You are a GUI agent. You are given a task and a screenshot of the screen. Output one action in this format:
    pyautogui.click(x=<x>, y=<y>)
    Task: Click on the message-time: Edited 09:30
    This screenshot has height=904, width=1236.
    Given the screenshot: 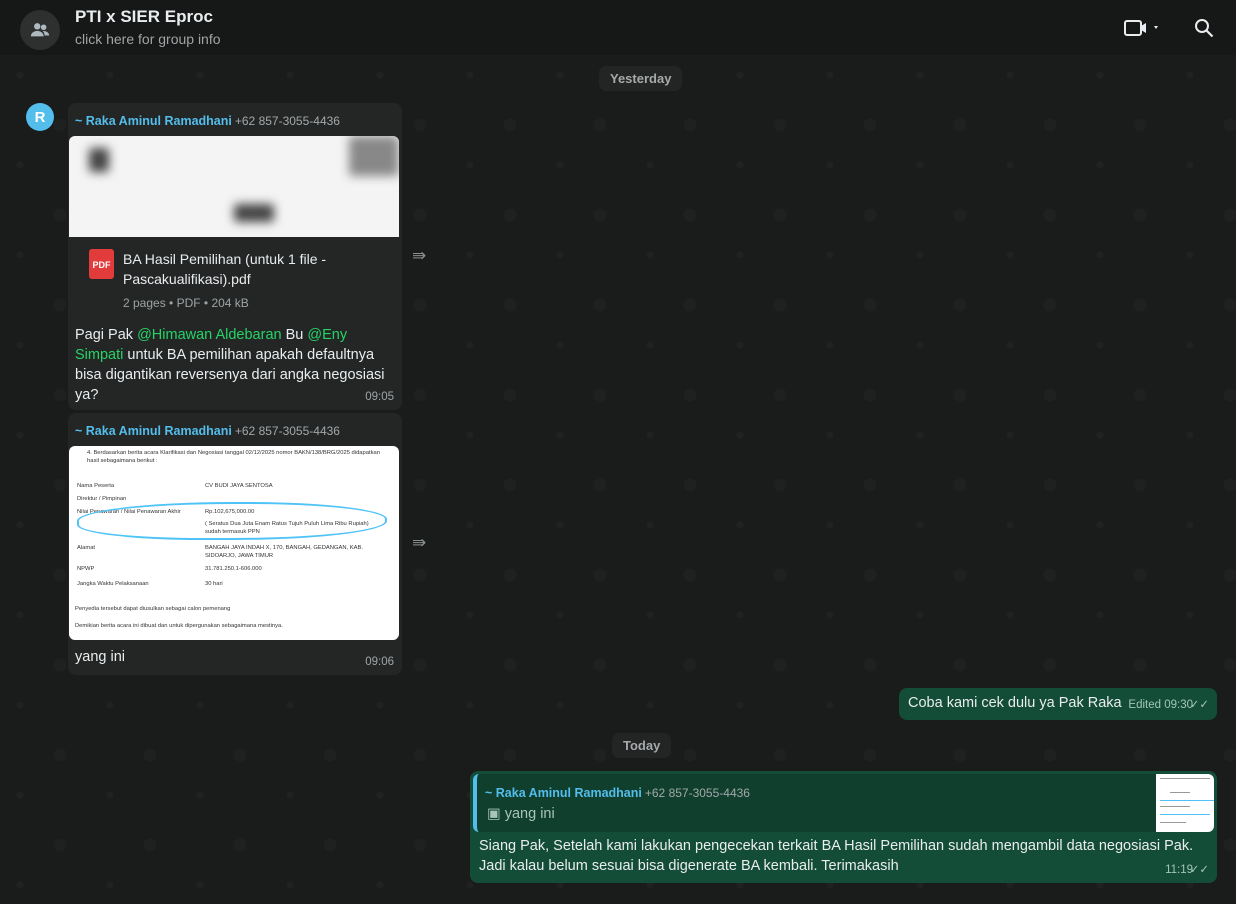 What is the action you would take?
    pyautogui.click(x=1160, y=705)
    